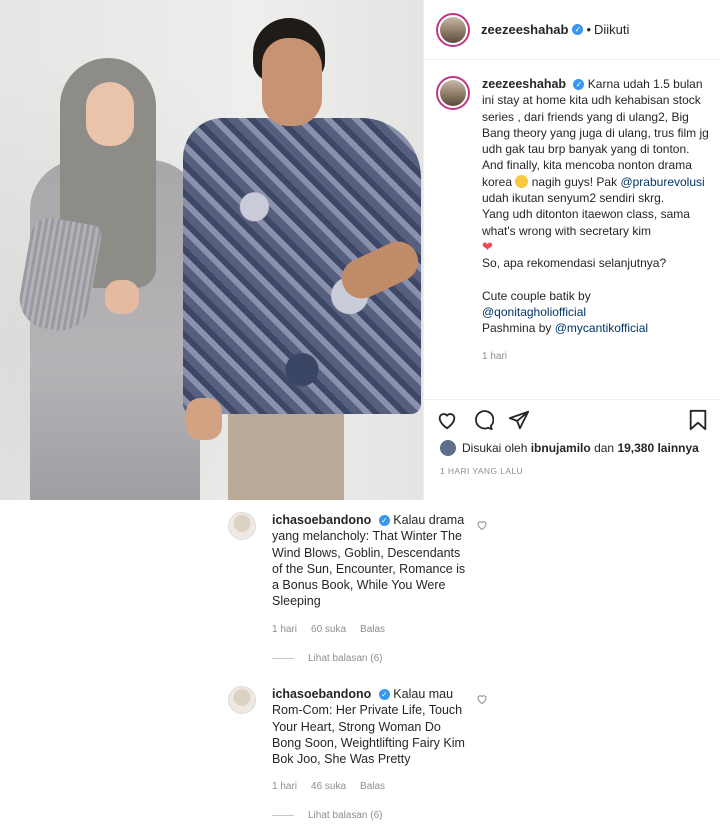  Describe the element at coordinates (519, 420) in the screenshot. I see `share-icon` at that location.